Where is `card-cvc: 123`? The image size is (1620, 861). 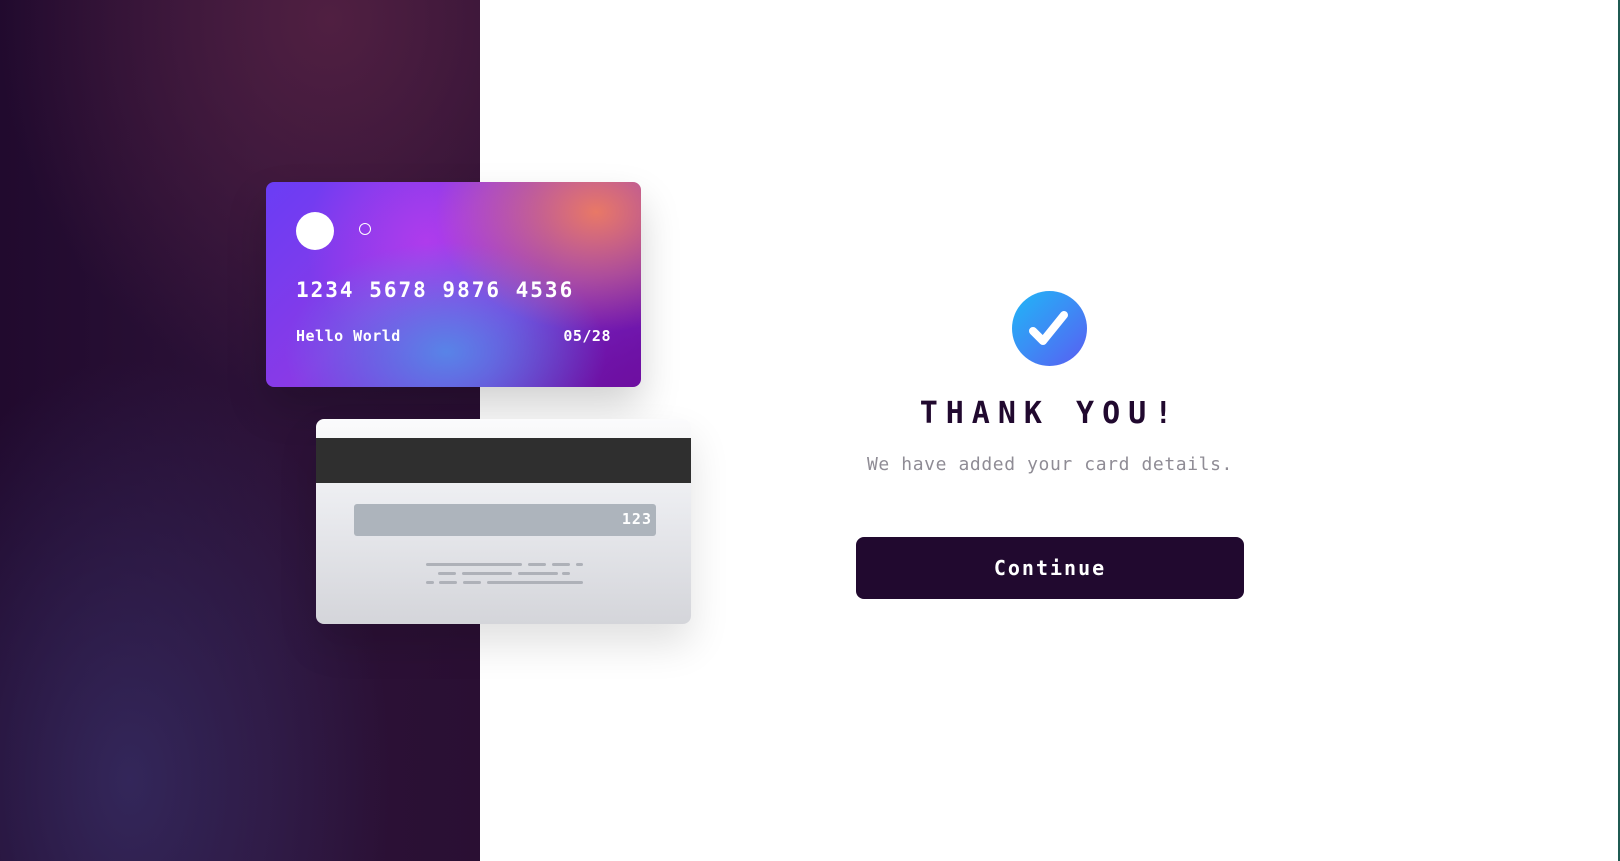 card-cvc: 123 is located at coordinates (636, 519).